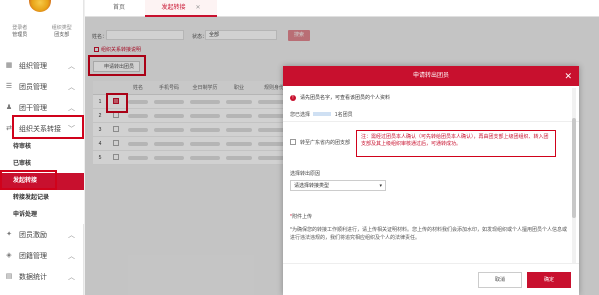 The width and height of the screenshot is (599, 295). What do you see at coordinates (33, 235) in the screenshot?
I see `menu-reward-label: 团员激励` at bounding box center [33, 235].